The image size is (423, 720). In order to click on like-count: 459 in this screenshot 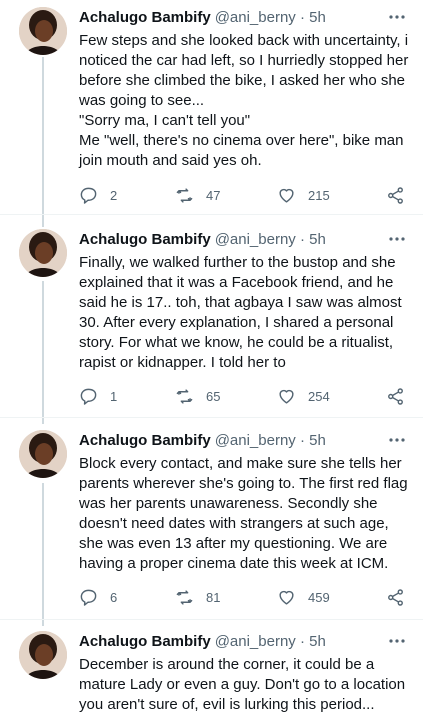, I will do `click(319, 597)`.